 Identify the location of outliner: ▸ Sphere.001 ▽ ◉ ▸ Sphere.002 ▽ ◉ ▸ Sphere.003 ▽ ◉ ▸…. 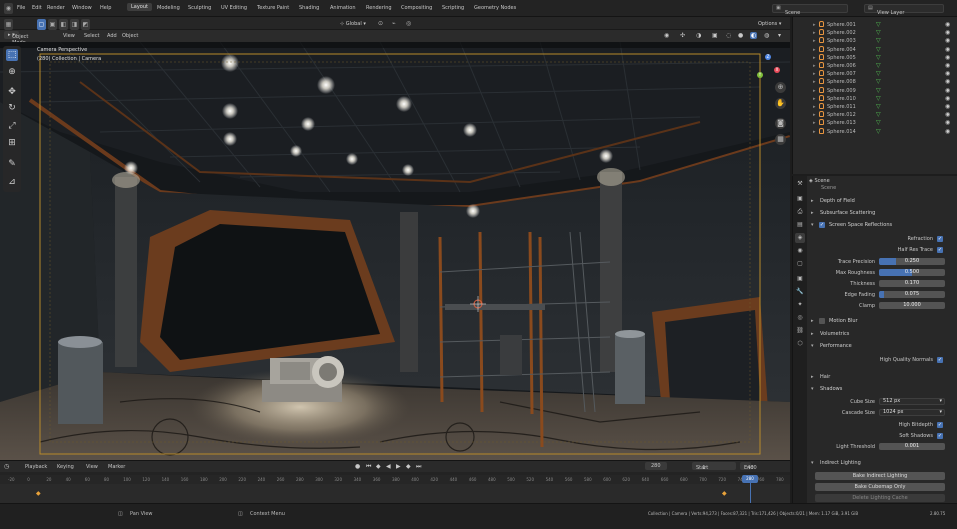
(874, 95).